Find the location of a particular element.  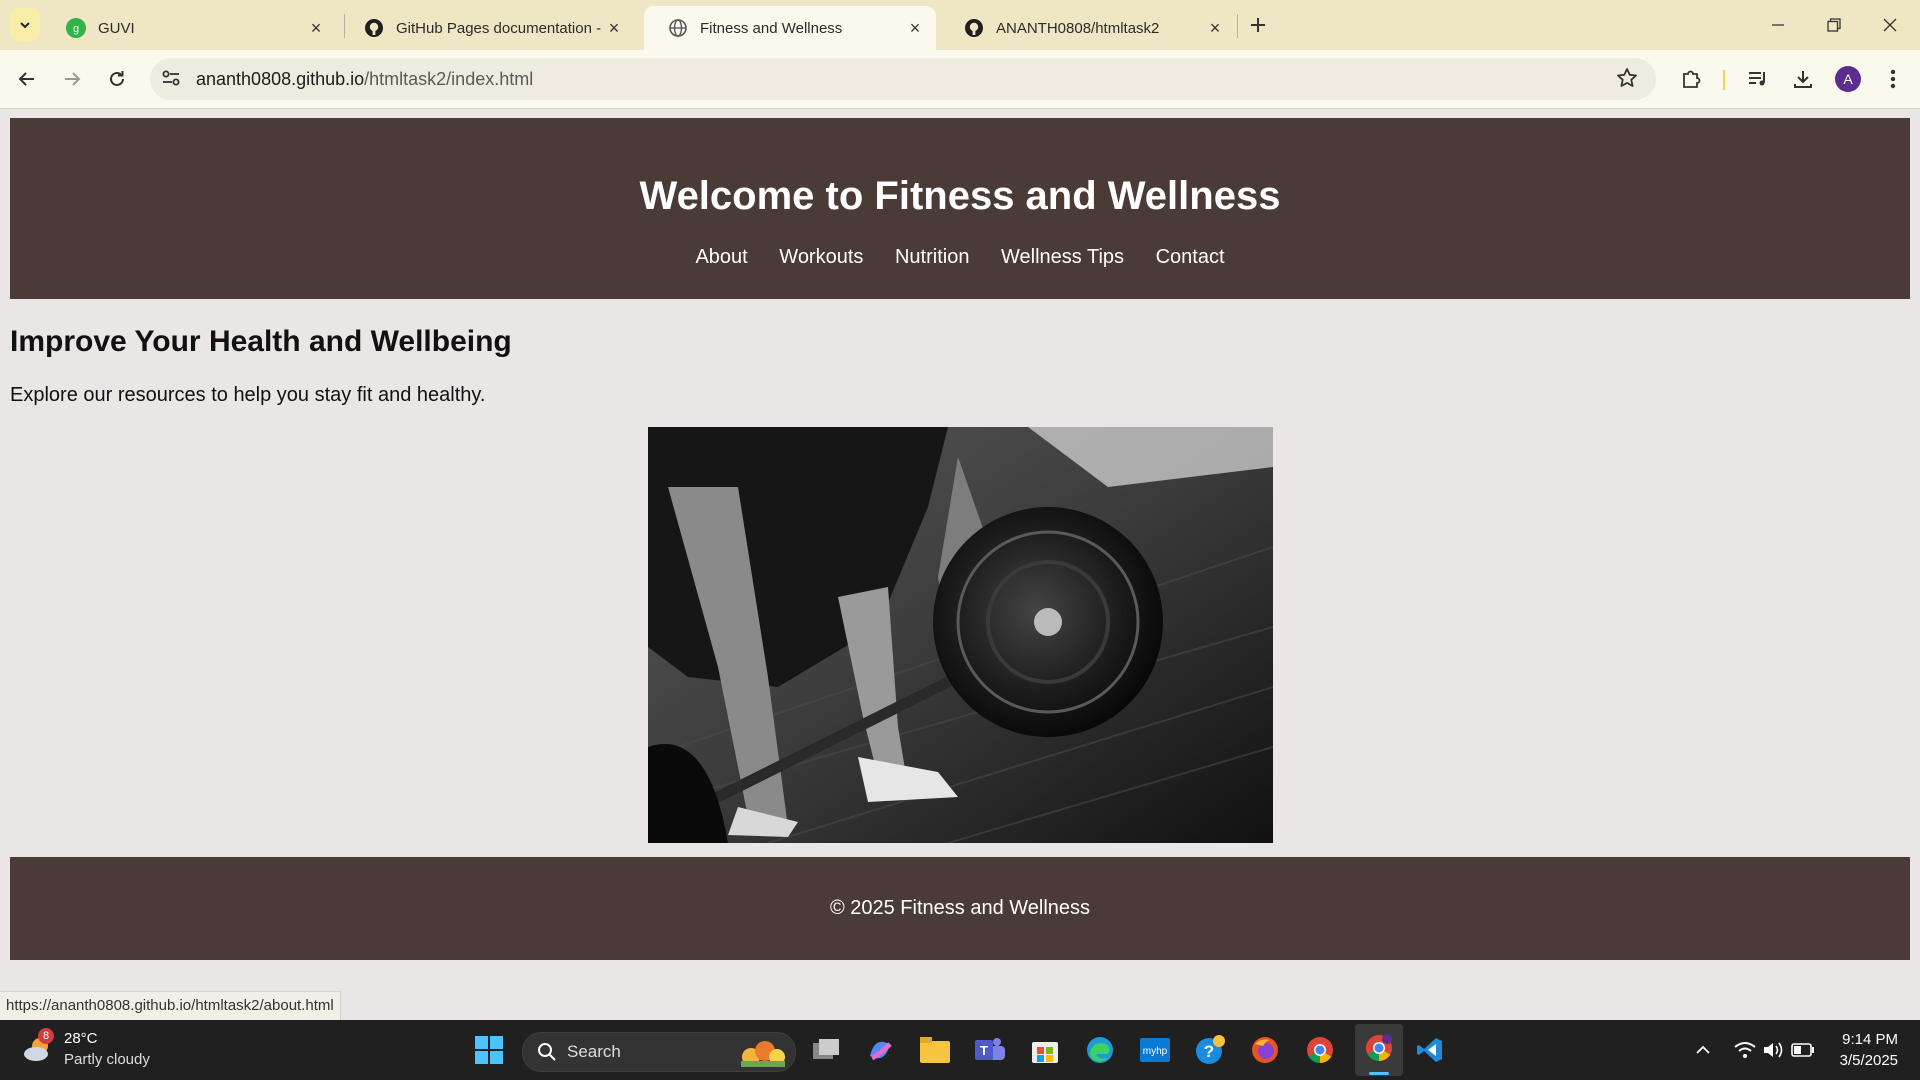

search-icon is located at coordinates (547, 1054).